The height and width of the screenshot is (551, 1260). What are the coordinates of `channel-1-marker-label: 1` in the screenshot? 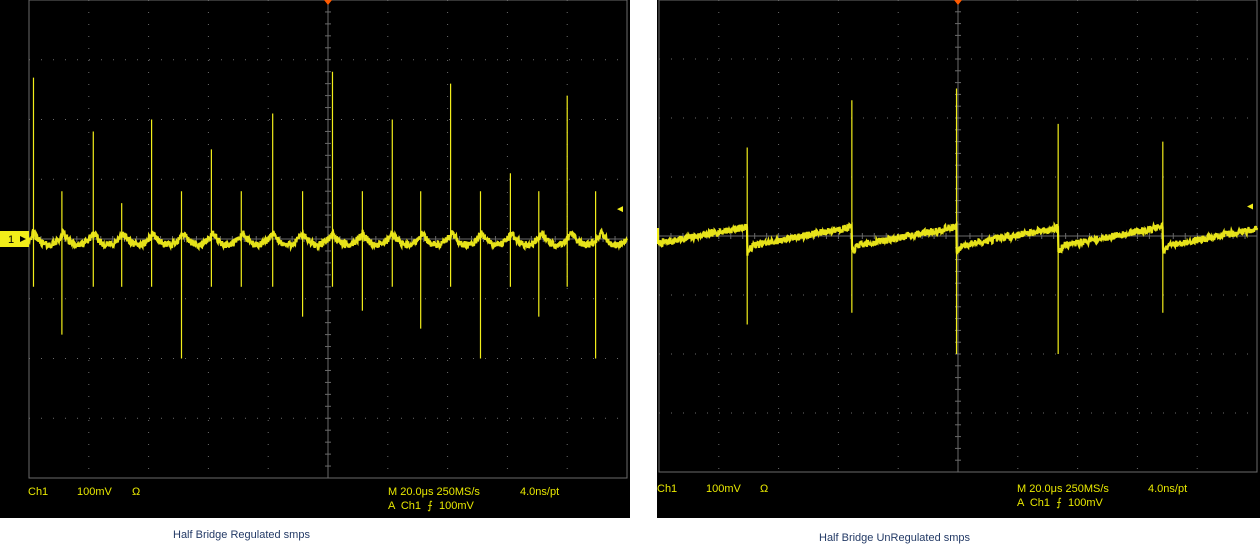 It's located at (11, 240).